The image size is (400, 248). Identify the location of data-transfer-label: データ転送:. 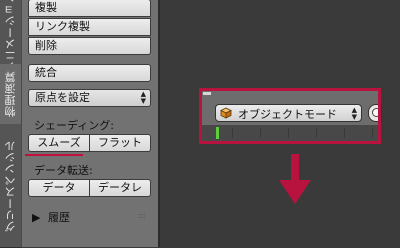
(63, 170).